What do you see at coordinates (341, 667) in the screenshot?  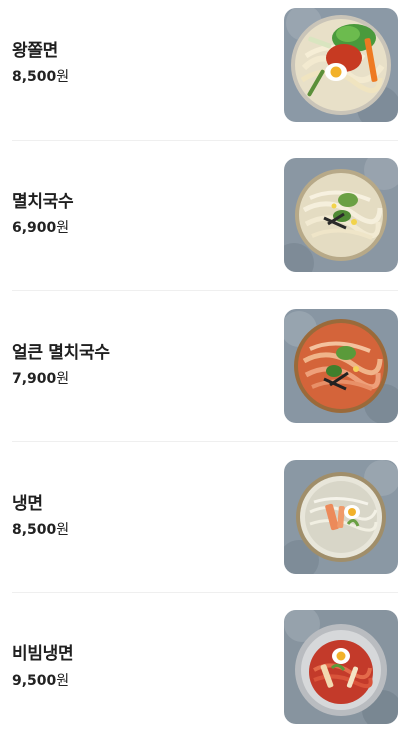 I see `bibim-cold-noodle-dish-photo` at bounding box center [341, 667].